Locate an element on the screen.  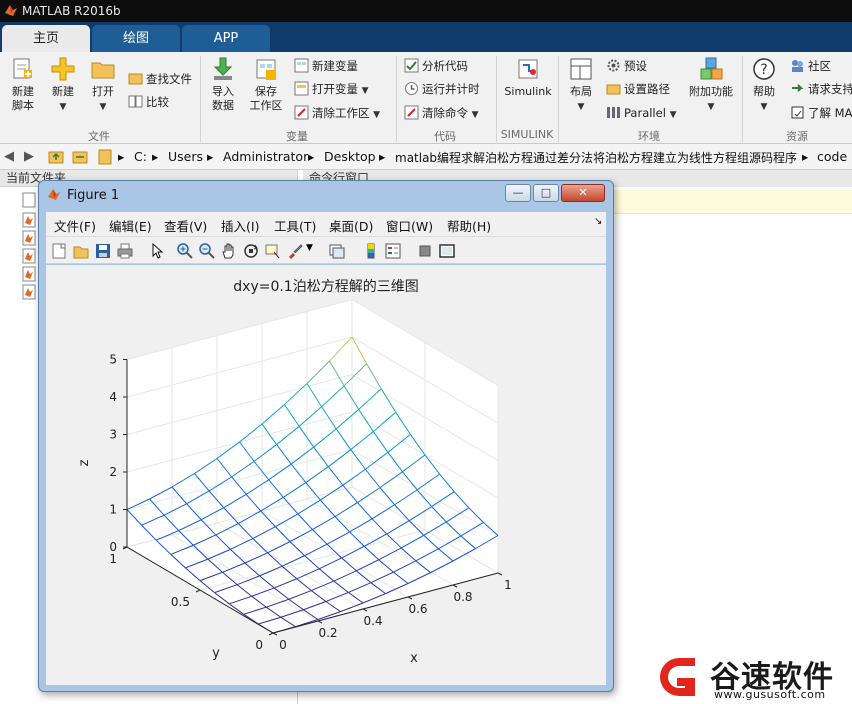
edit-plot-arrow-icon is located at coordinates (157, 251).